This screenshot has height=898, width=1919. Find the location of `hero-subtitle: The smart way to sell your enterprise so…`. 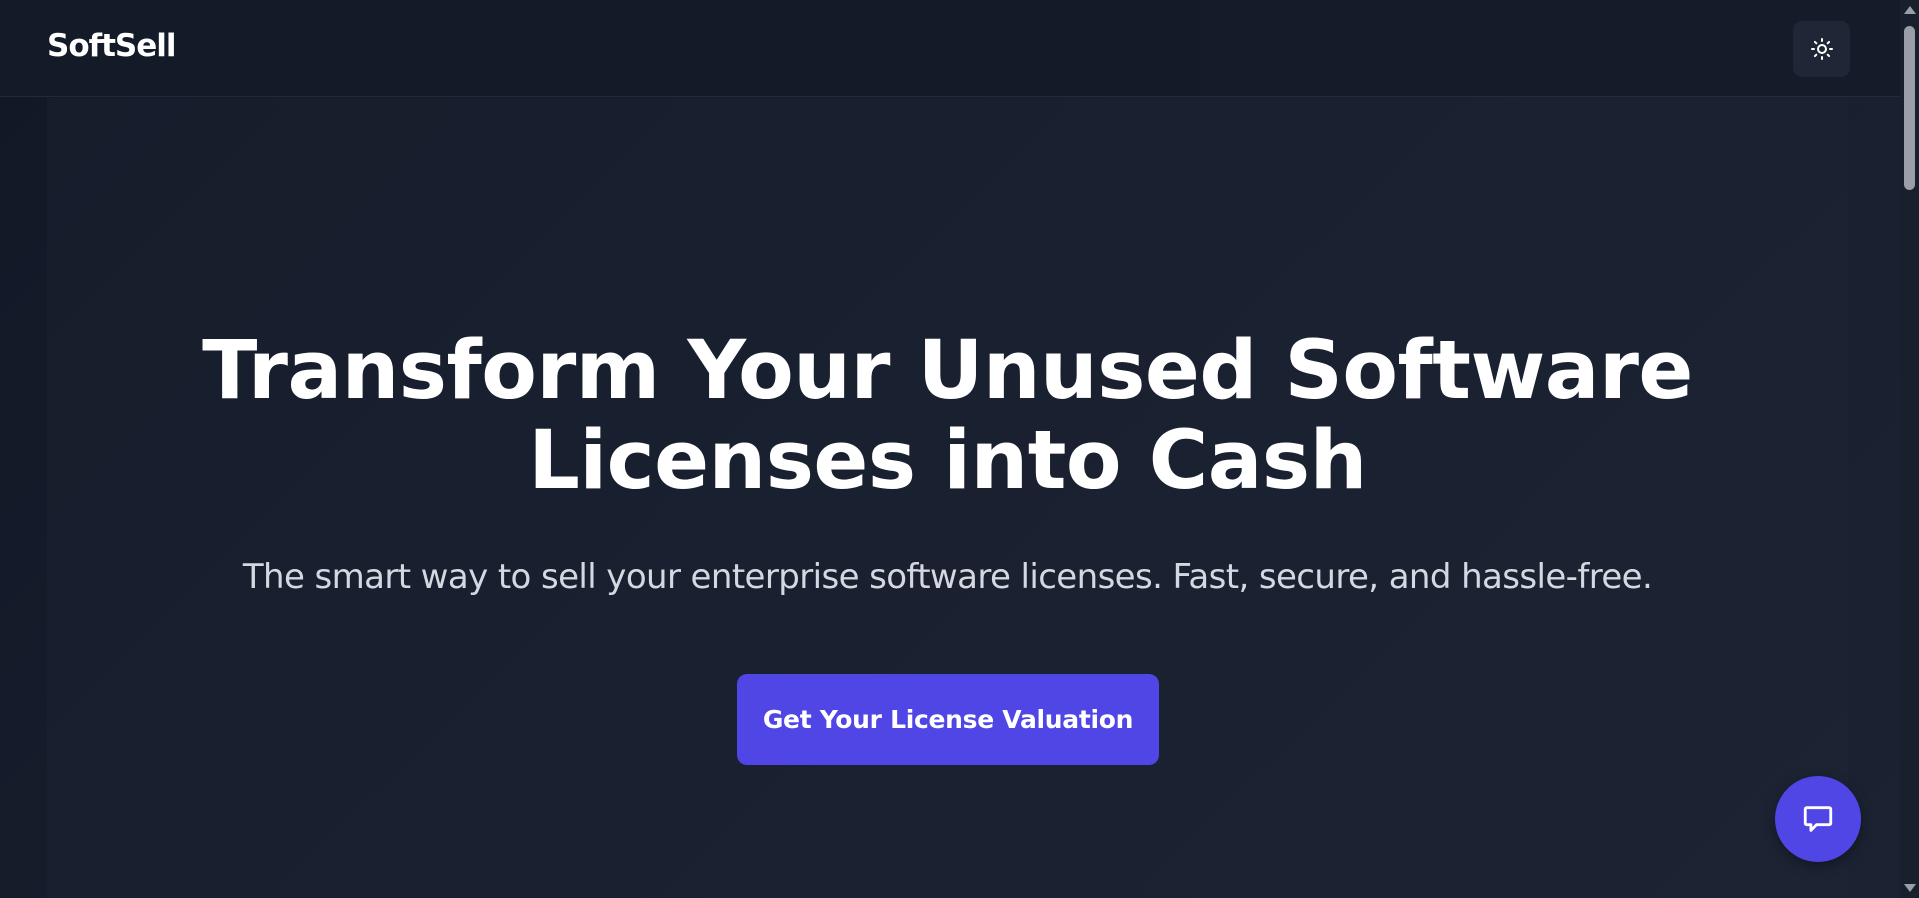

hero-subtitle: The smart way to sell your enterprise so… is located at coordinates (947, 577).